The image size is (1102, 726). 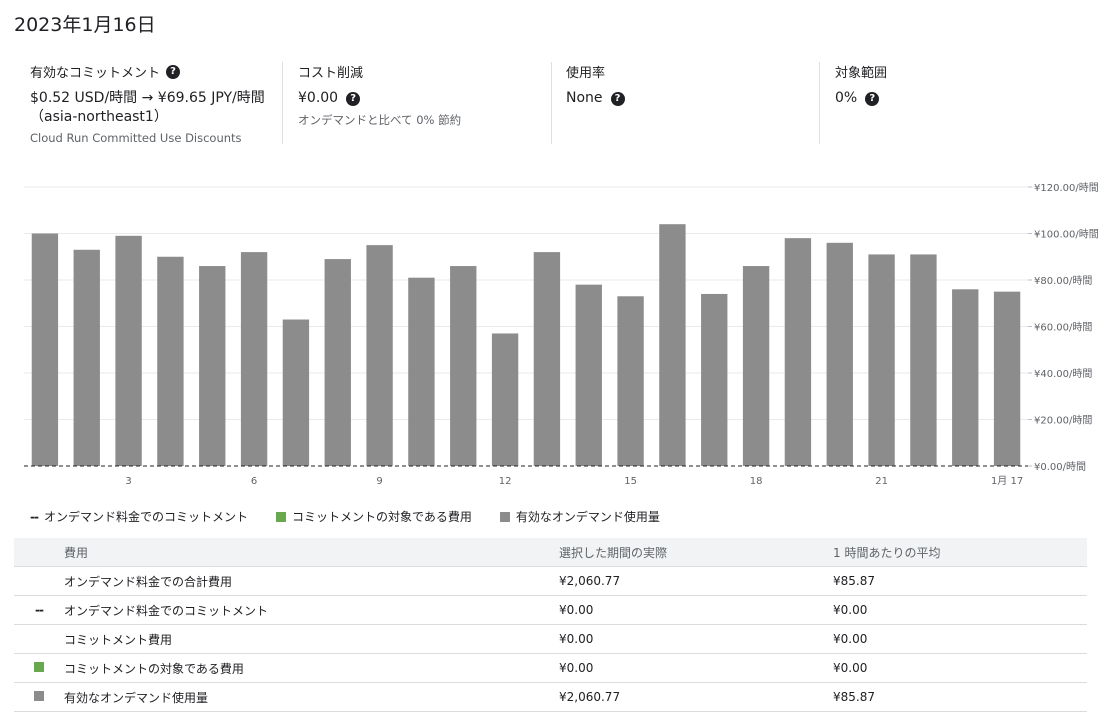 What do you see at coordinates (686, 103) in the screenshot?
I see `utilization-card: 使用率 None?` at bounding box center [686, 103].